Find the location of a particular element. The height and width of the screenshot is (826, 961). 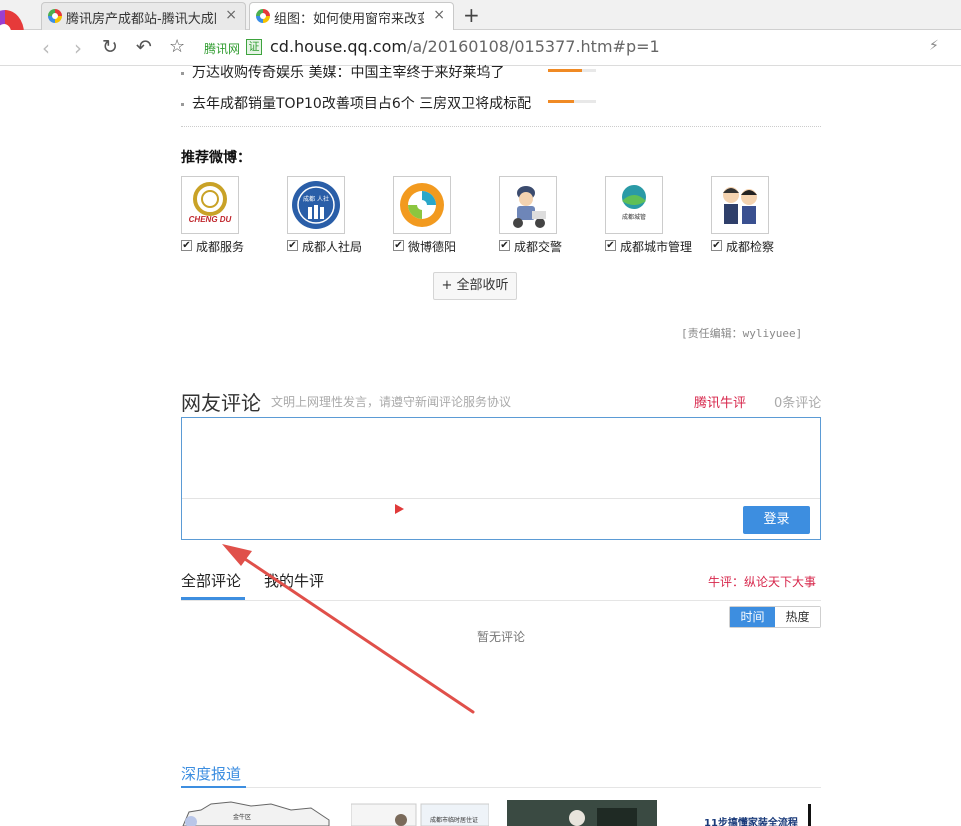

weibo-account: ✔ 成都检察 is located at coordinates (764, 216).